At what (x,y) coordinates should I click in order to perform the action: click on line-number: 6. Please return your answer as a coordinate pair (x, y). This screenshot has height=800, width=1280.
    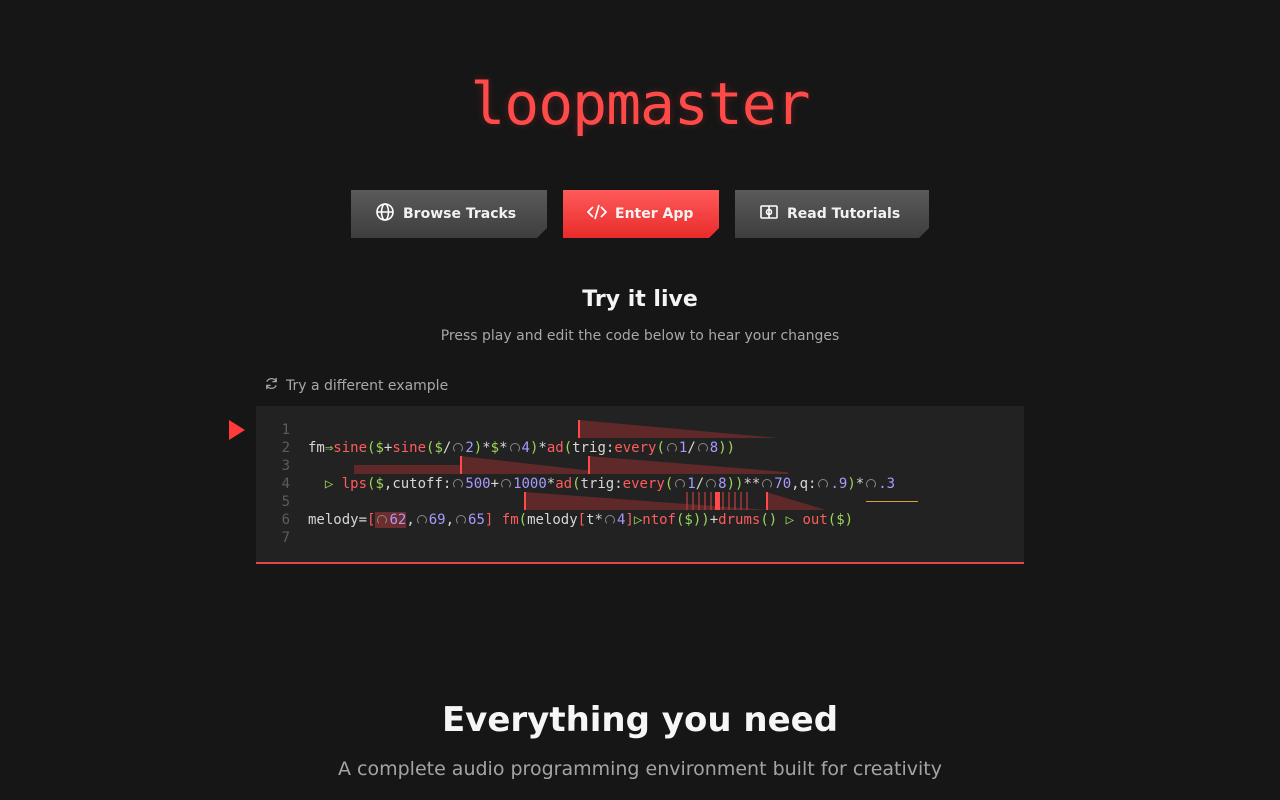
    Looking at the image, I should click on (285, 520).